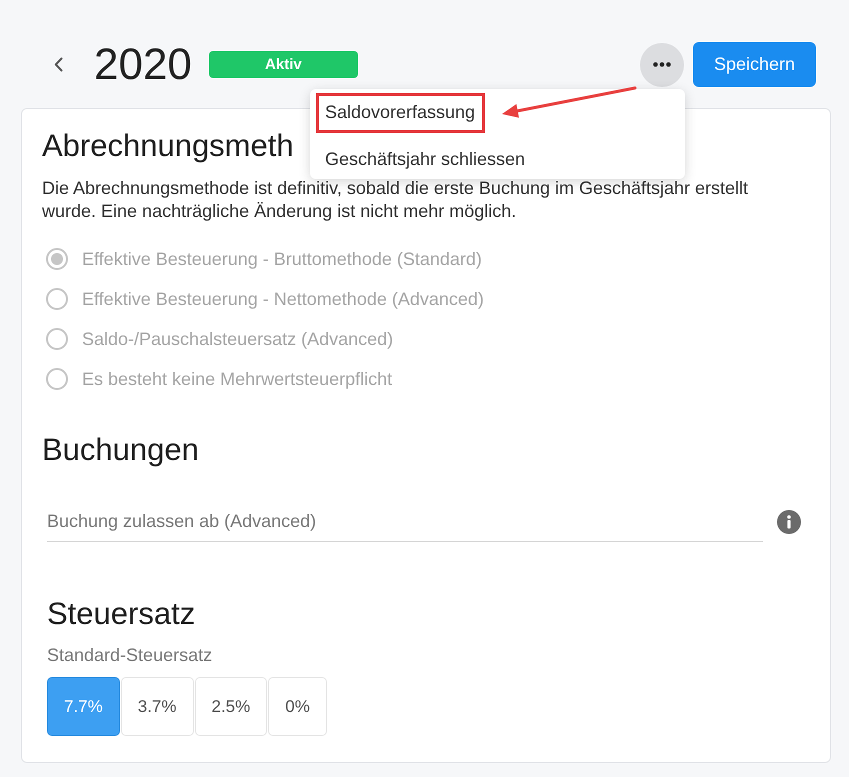 The image size is (849, 777). Describe the element at coordinates (237, 379) in the screenshot. I see `radio-label: Es besteht keine Mehrwertsteuerpflicht` at that location.